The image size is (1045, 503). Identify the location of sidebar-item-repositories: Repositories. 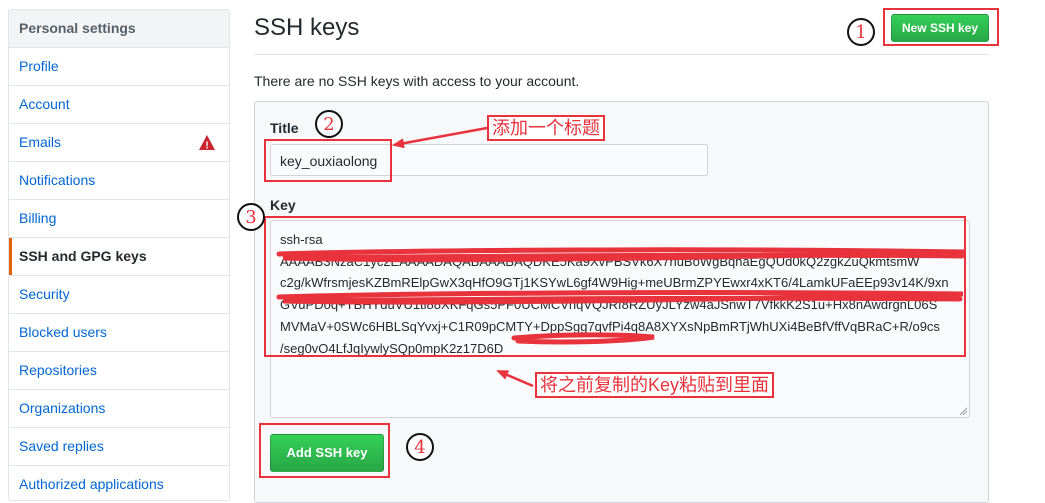
(119, 371).